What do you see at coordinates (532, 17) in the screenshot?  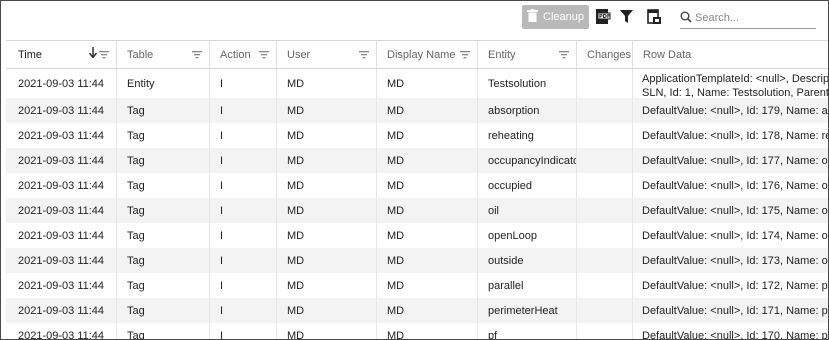 I see `trash-icon` at bounding box center [532, 17].